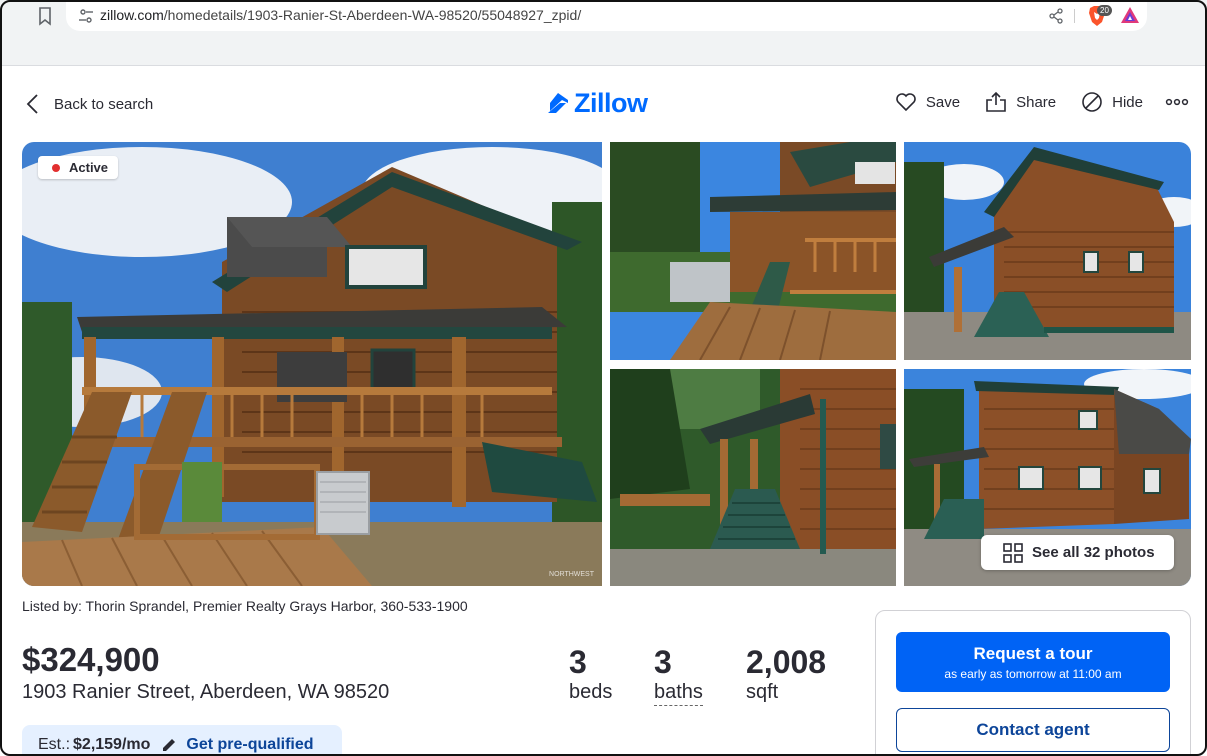 This screenshot has width=1207, height=756. I want to click on brave-rewards-icon, so click(1130, 15).